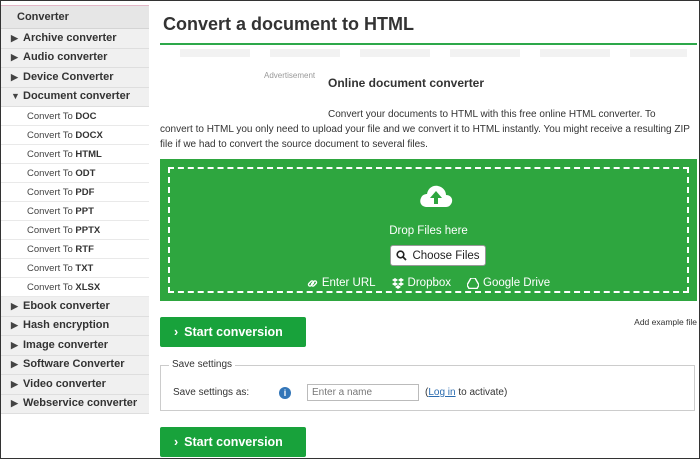 The width and height of the screenshot is (700, 459). What do you see at coordinates (75, 173) in the screenshot?
I see `sidebar-subitem-odt: Convert To ODT` at bounding box center [75, 173].